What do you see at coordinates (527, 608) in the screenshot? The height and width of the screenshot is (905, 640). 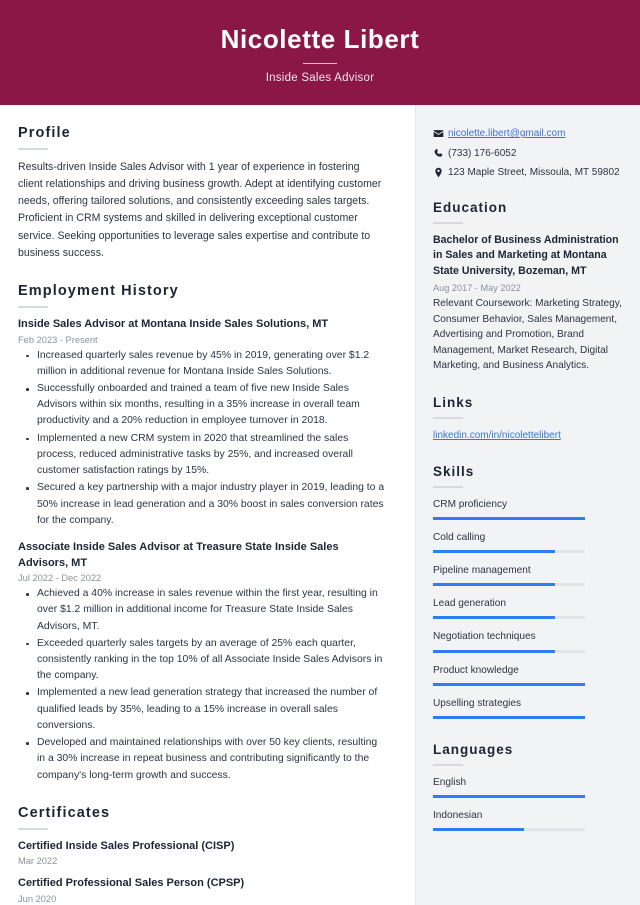 I see `skill-item: Lead generation` at bounding box center [527, 608].